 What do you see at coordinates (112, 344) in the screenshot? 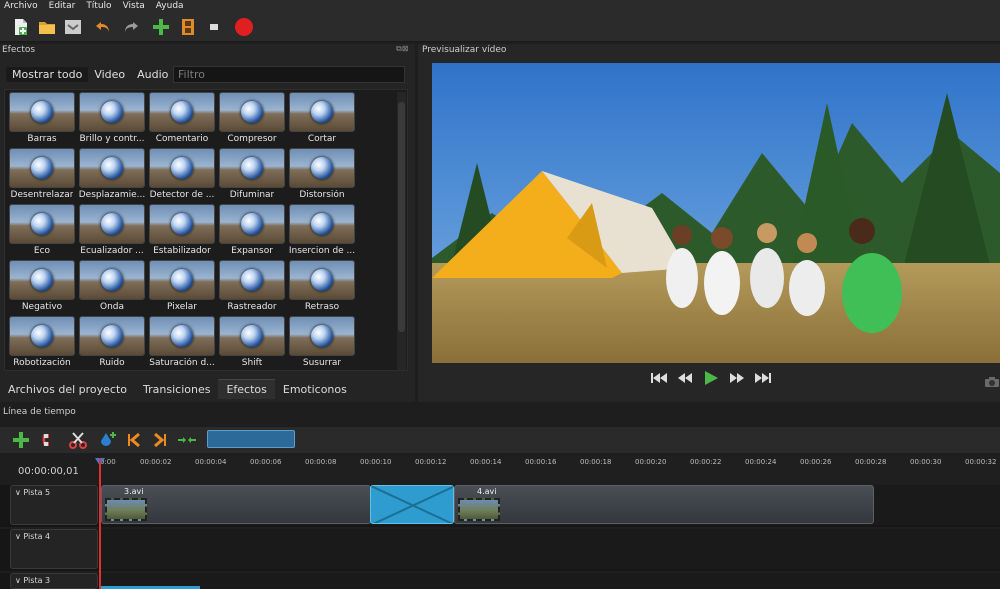
I see `effect-item: Ruido` at bounding box center [112, 344].